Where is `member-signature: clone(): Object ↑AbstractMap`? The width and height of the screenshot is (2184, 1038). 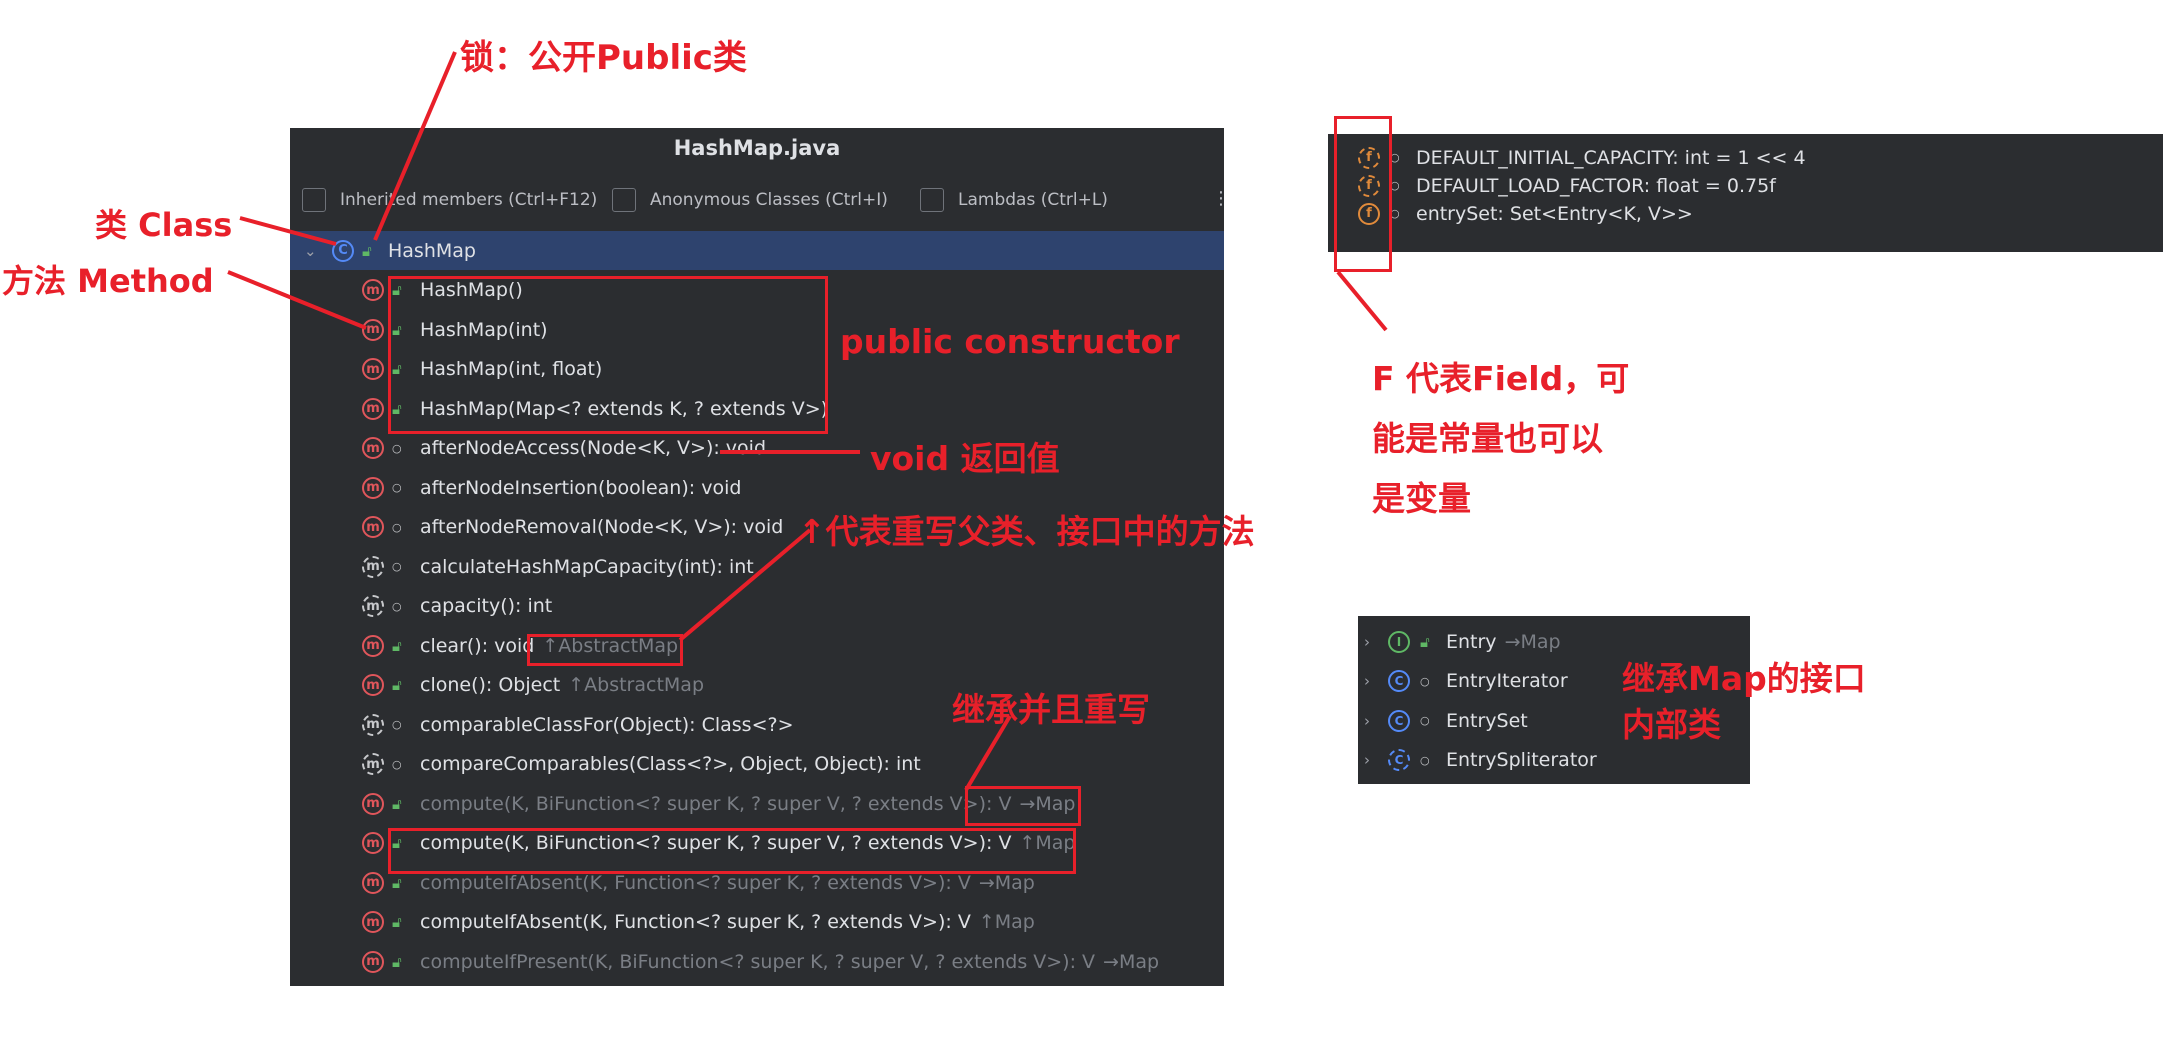
member-signature: clone(): Object ↑AbstractMap is located at coordinates (562, 685).